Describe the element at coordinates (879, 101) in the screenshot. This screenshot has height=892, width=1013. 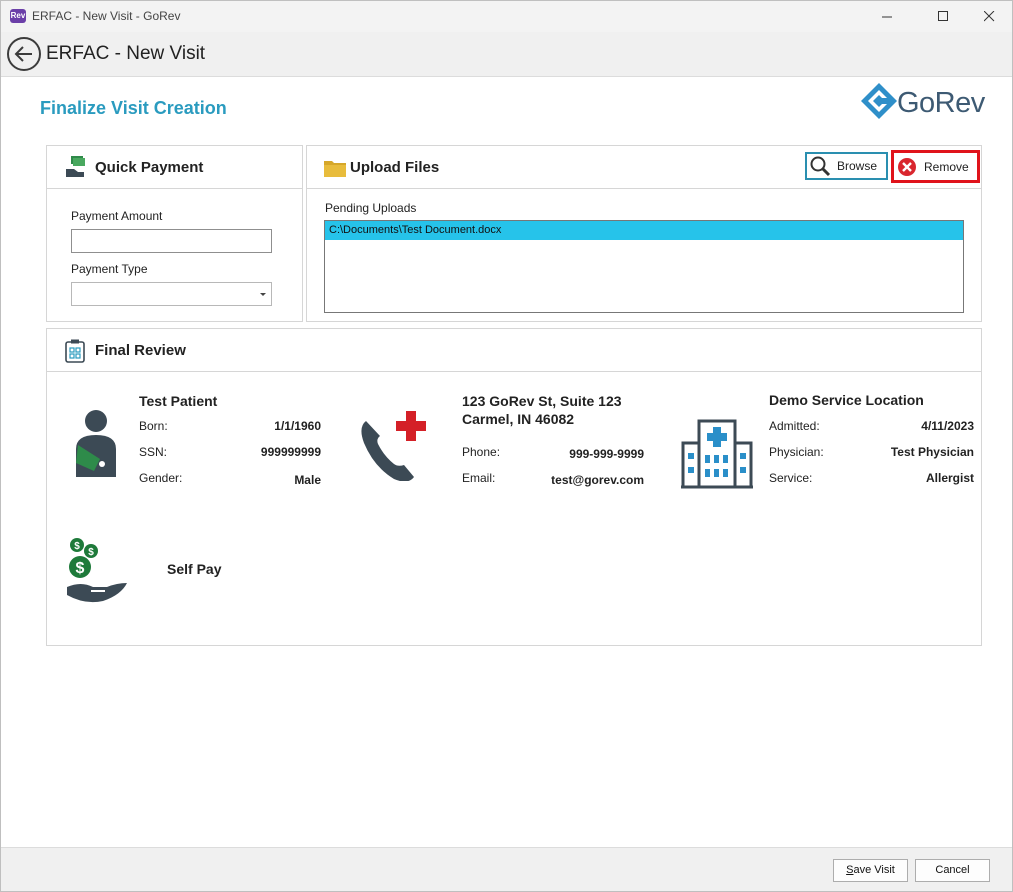
I see `gorev-logo-icon` at that location.